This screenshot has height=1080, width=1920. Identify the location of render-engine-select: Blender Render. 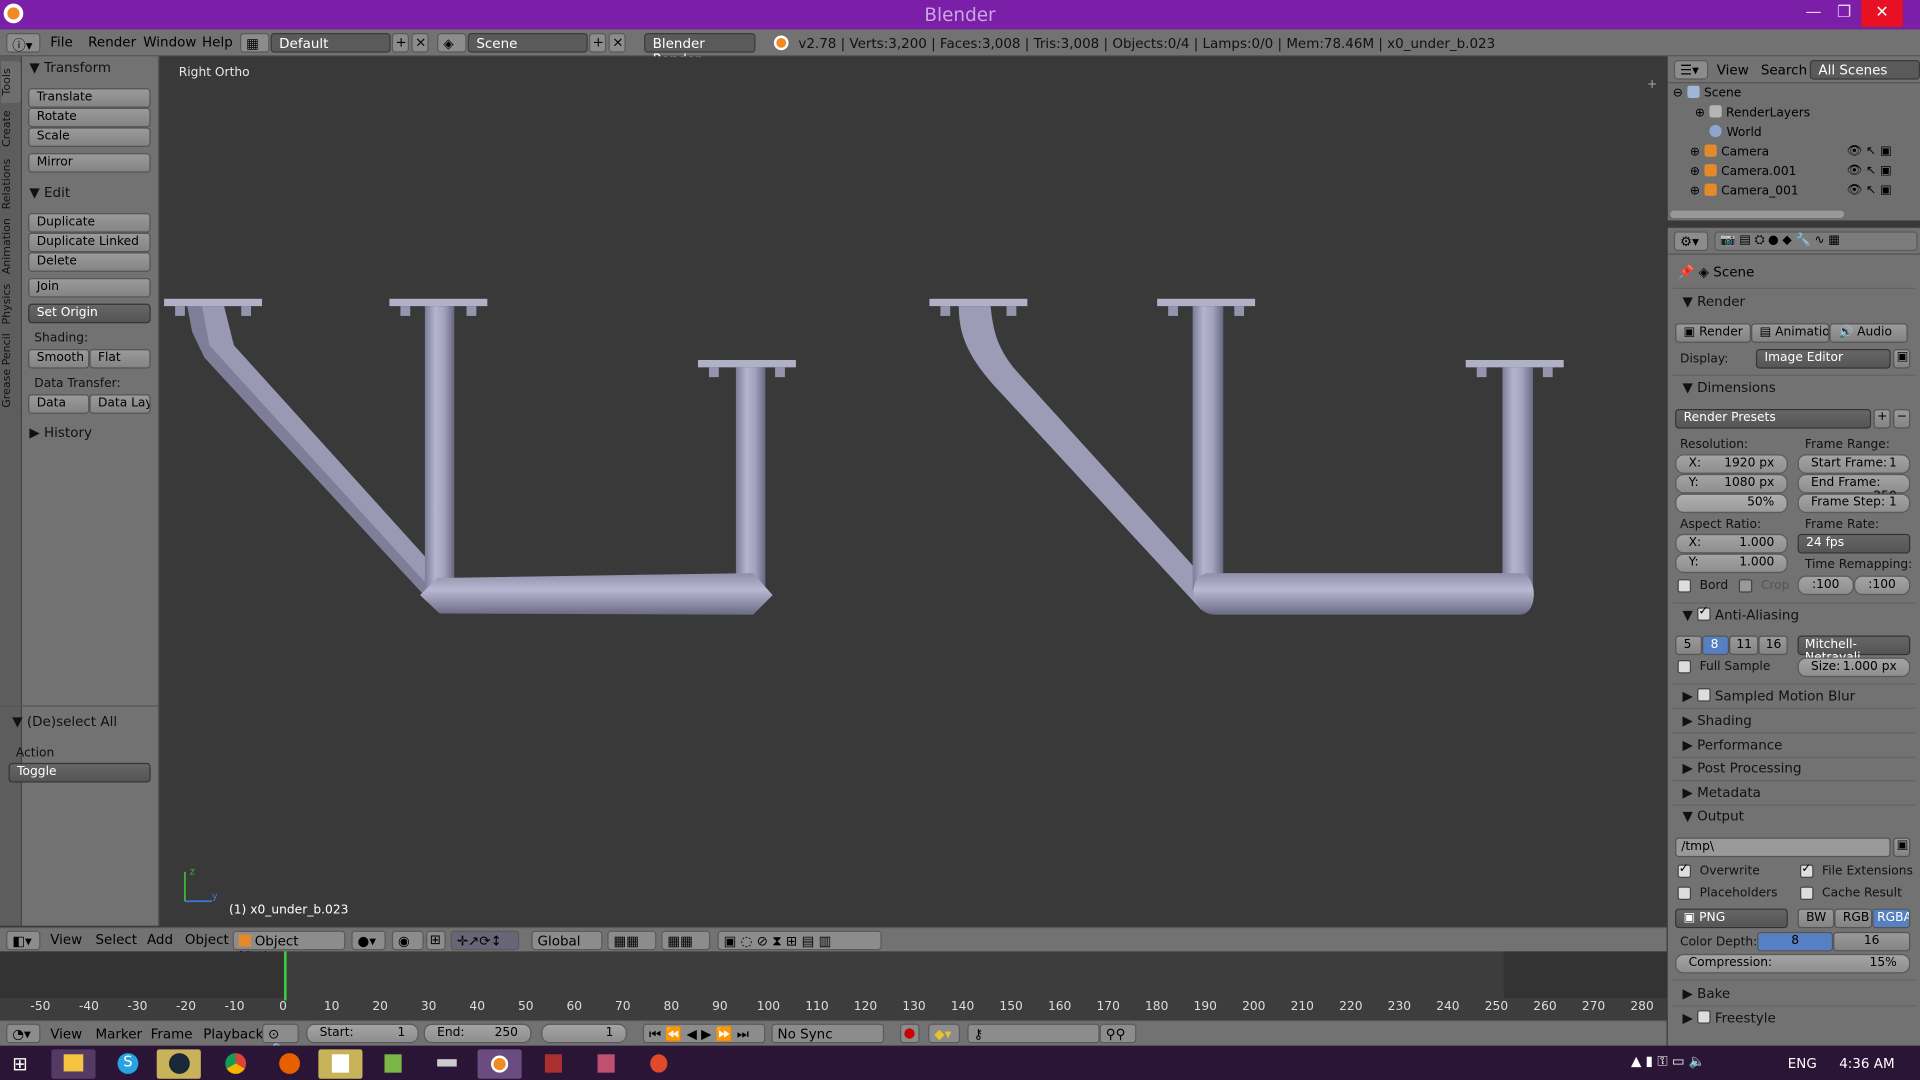
(700, 50).